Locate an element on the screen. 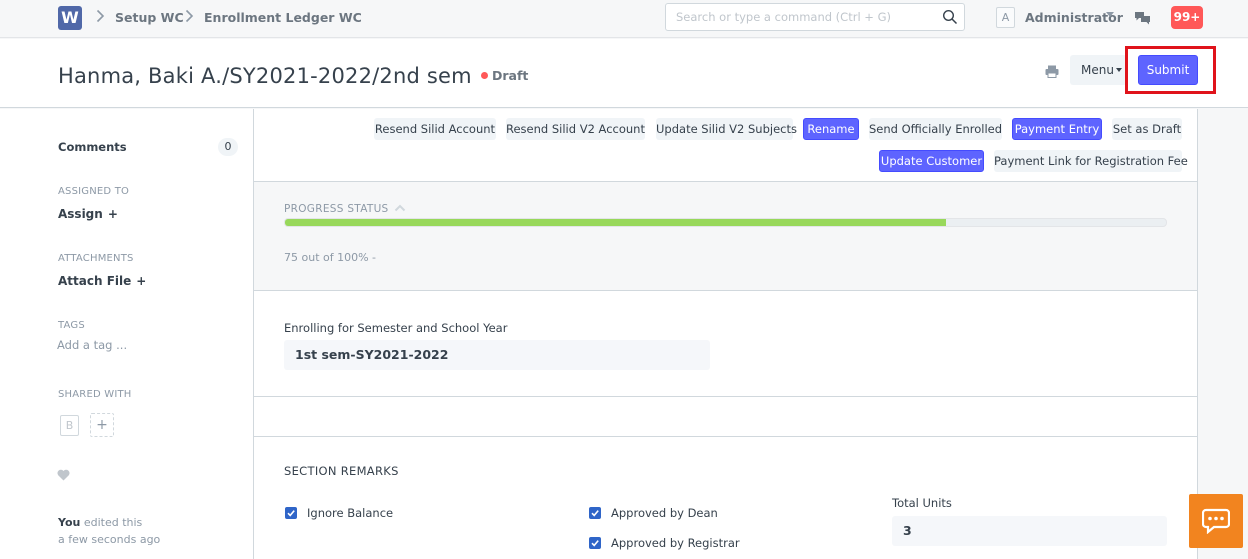 The height and width of the screenshot is (559, 1248). assigned-to-label: ASSIGNED TO is located at coordinates (94, 191).